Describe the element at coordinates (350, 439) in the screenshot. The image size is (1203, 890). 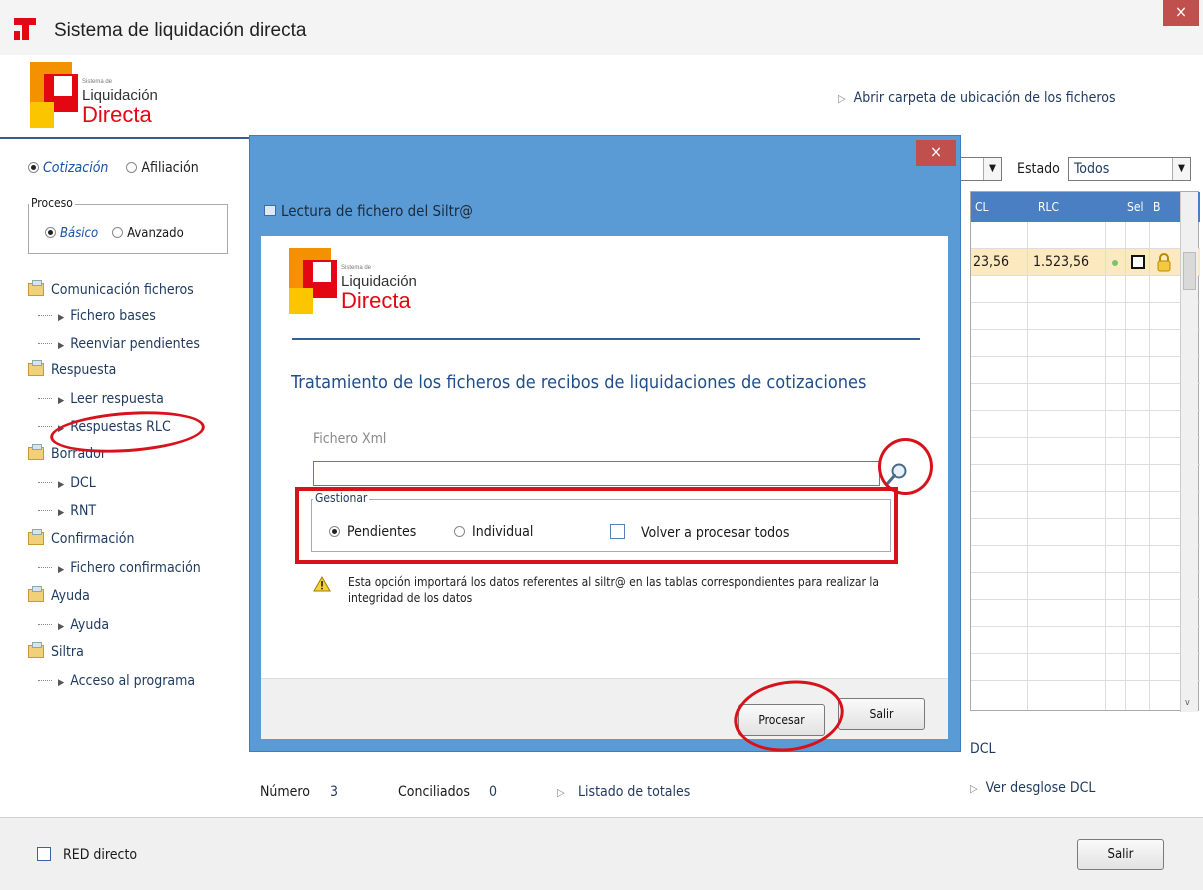
I see `fichero-xml-label: Fichero Xml` at that location.